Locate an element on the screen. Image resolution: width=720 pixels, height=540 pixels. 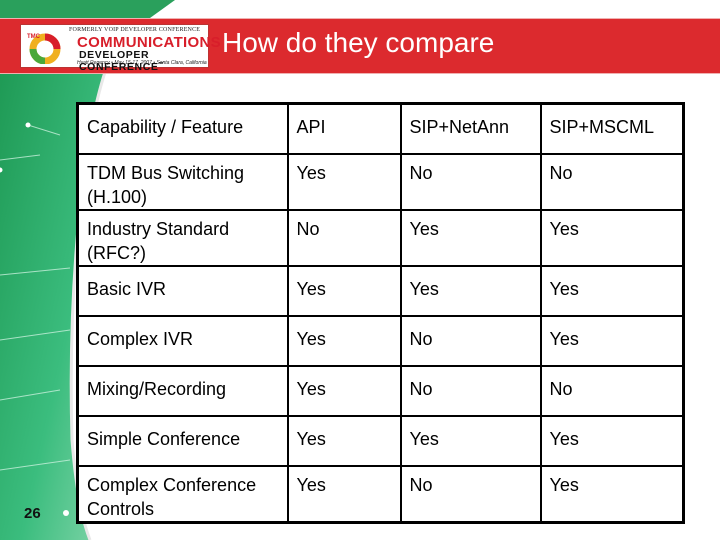
feature-cell: Mixing/Recording is located at coordinates (182, 390).